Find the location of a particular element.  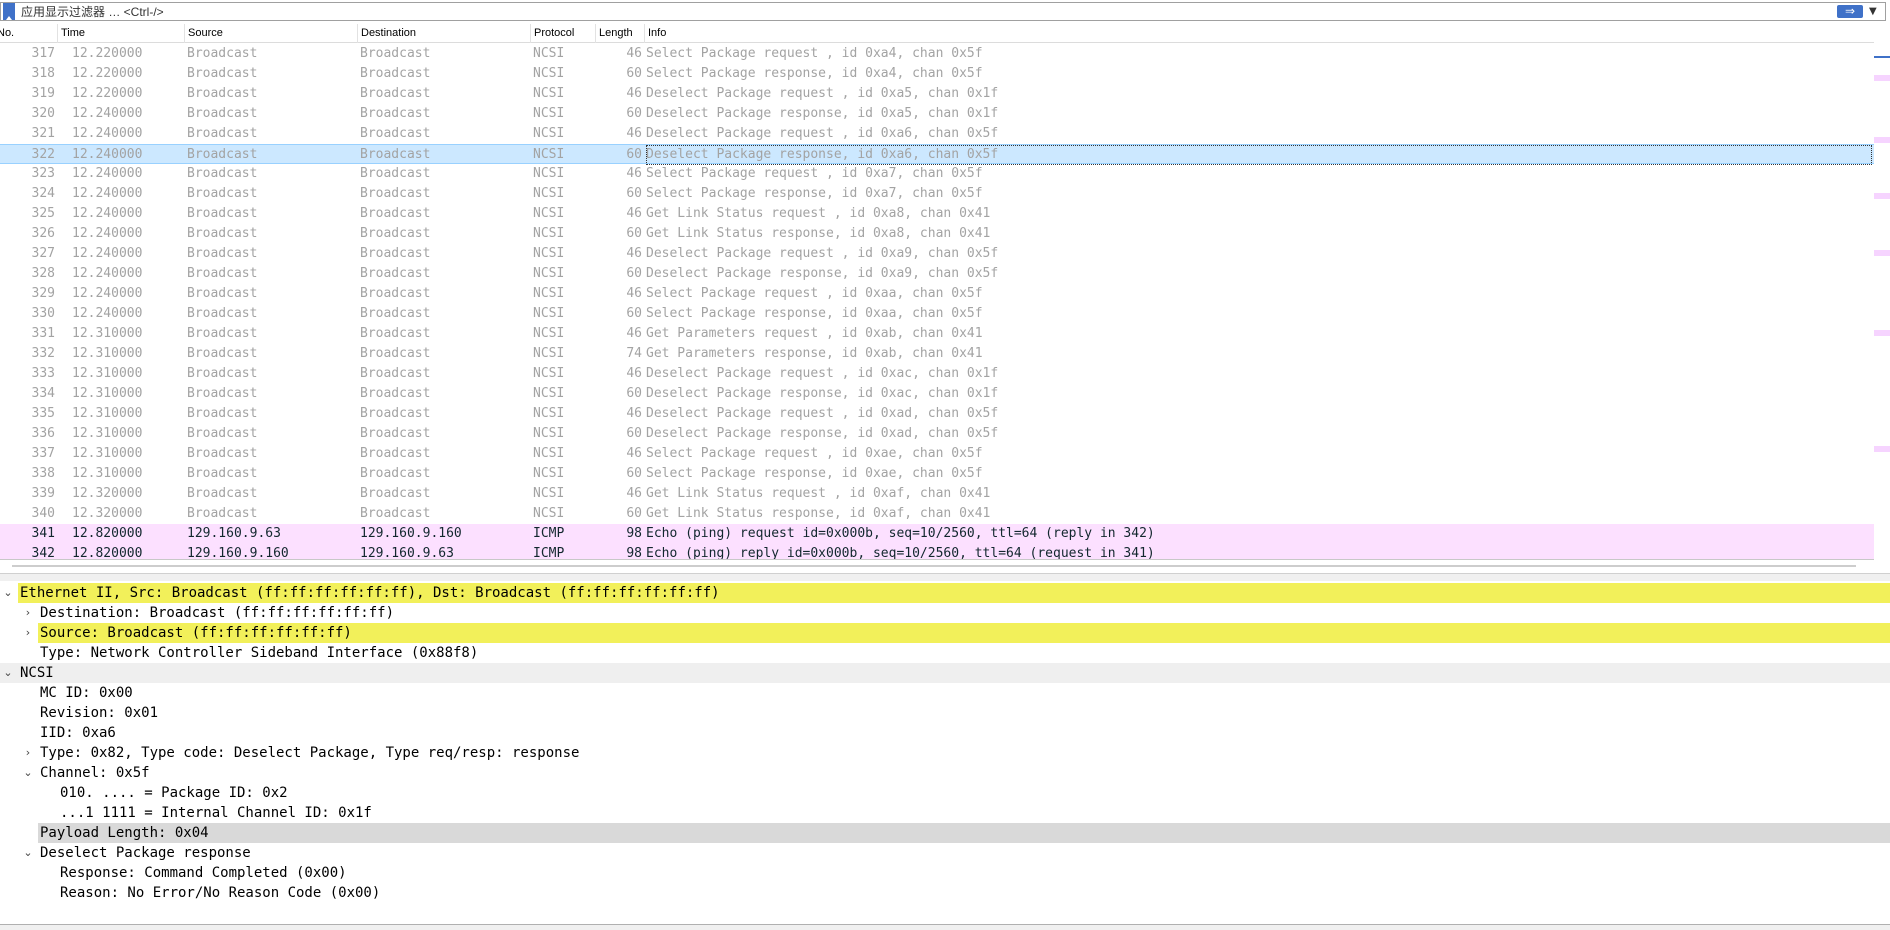

display-filter-input is located at coordinates (929, 11).